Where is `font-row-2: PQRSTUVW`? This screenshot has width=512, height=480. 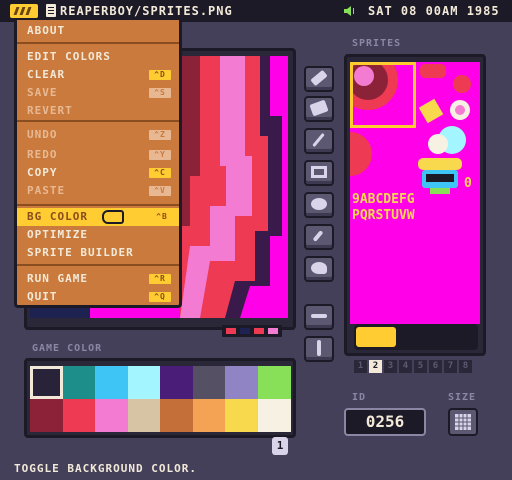 font-row-2: PQRSTUVW is located at coordinates (383, 215).